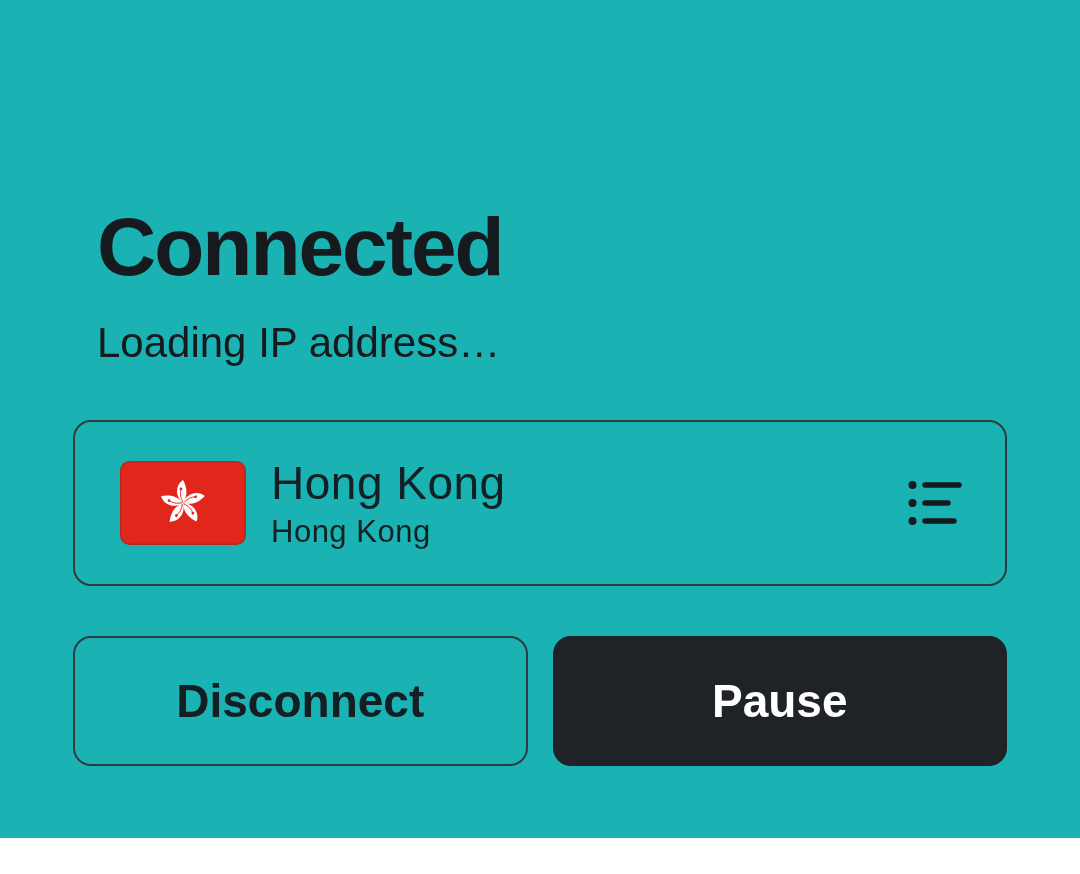  Describe the element at coordinates (935, 503) in the screenshot. I see `list-icon` at that location.